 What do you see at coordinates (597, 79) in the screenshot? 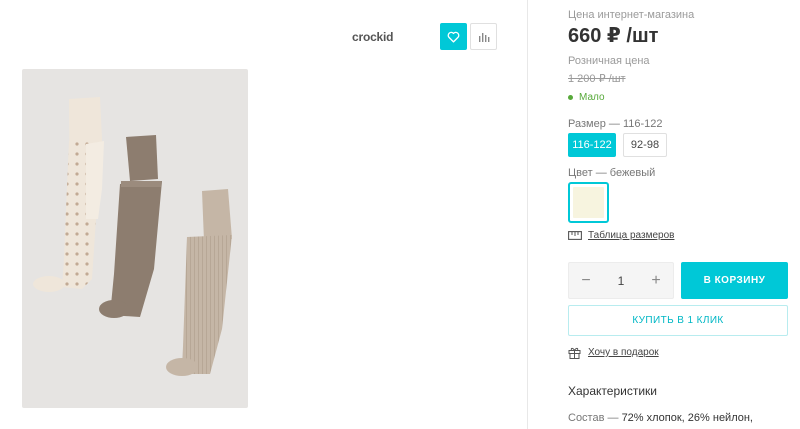
I see `retail-price: 1 200 ₽ /шт` at bounding box center [597, 79].